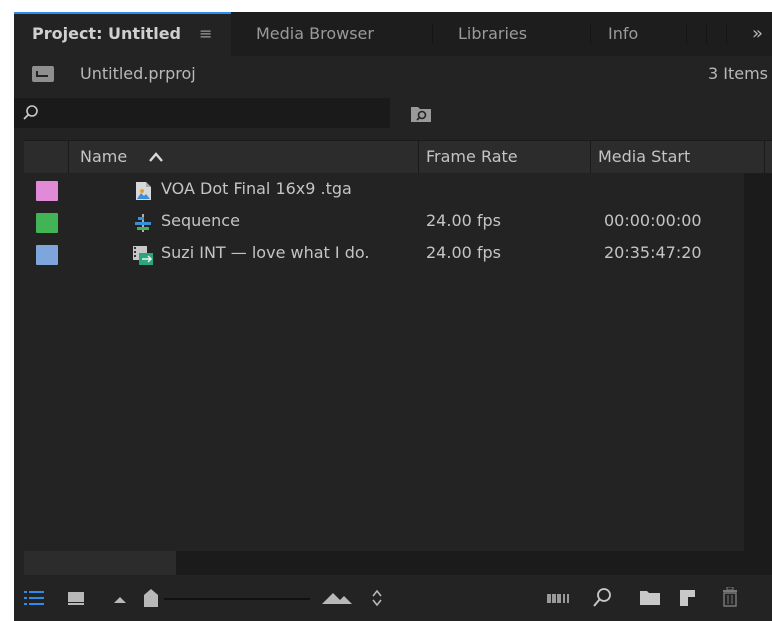  I want to click on tab-info: Info, so click(623, 34).